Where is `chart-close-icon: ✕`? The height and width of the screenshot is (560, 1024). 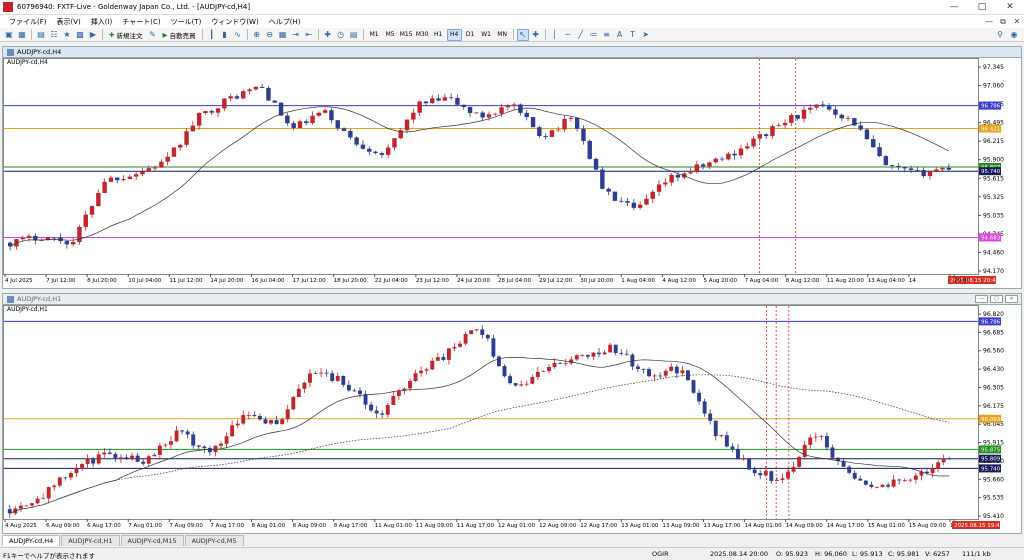 chart-close-icon: ✕ is located at coordinates (1011, 299).